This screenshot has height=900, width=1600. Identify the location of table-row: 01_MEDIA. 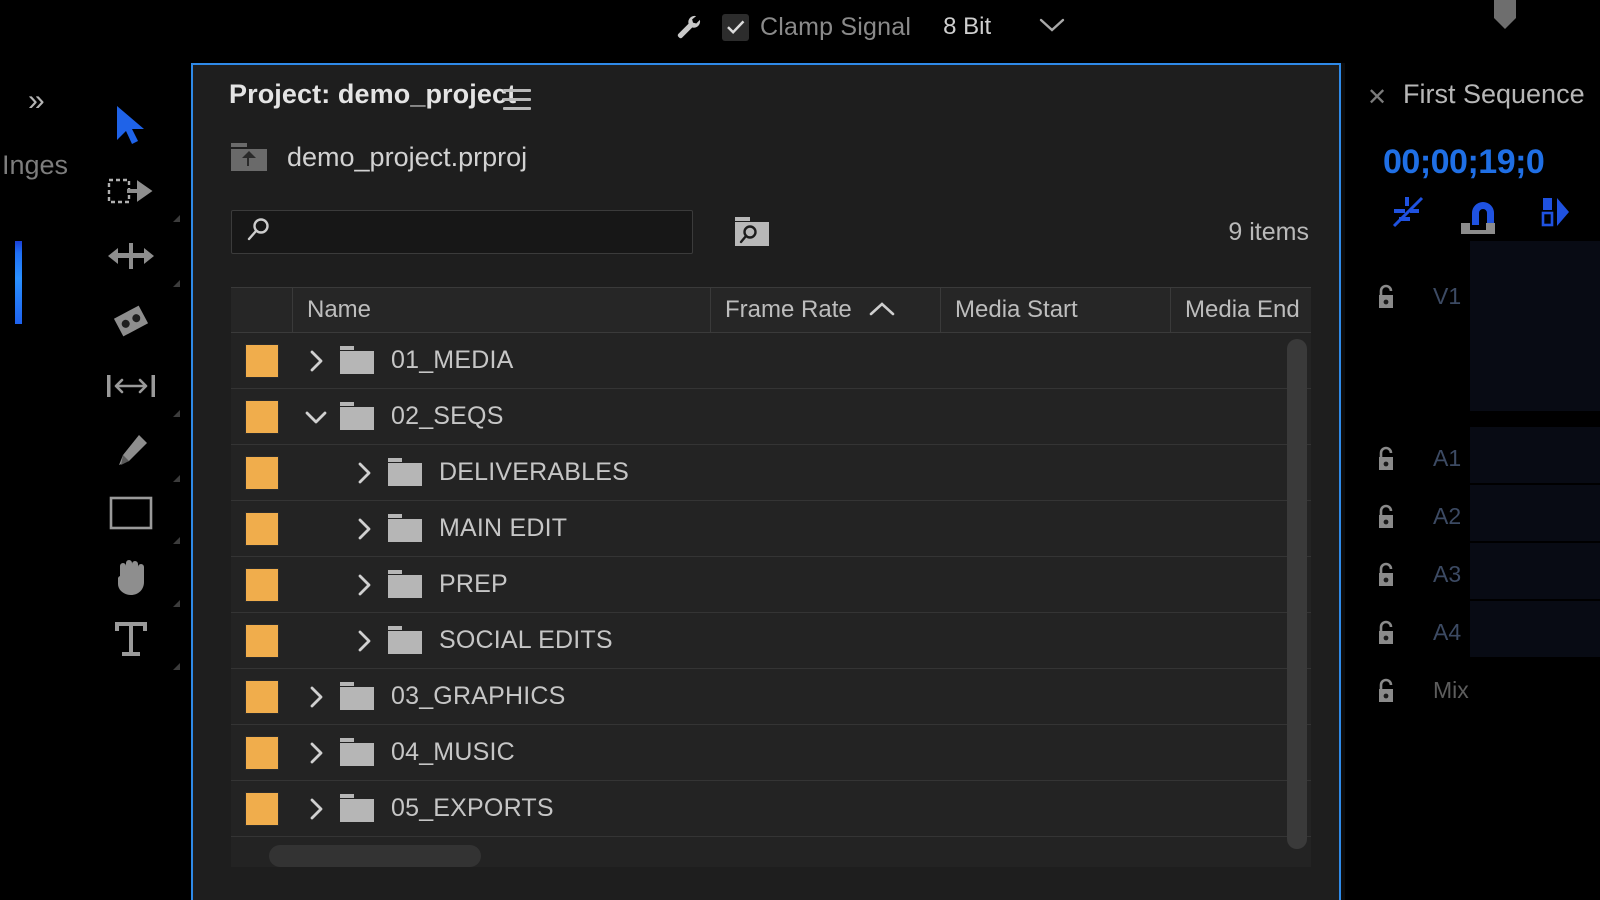
(771, 361).